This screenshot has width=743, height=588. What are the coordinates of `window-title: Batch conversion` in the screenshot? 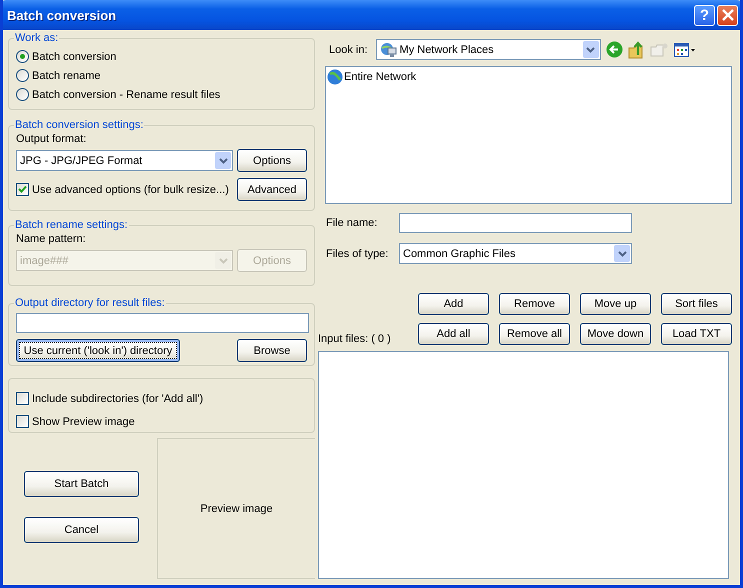 It's located at (61, 15).